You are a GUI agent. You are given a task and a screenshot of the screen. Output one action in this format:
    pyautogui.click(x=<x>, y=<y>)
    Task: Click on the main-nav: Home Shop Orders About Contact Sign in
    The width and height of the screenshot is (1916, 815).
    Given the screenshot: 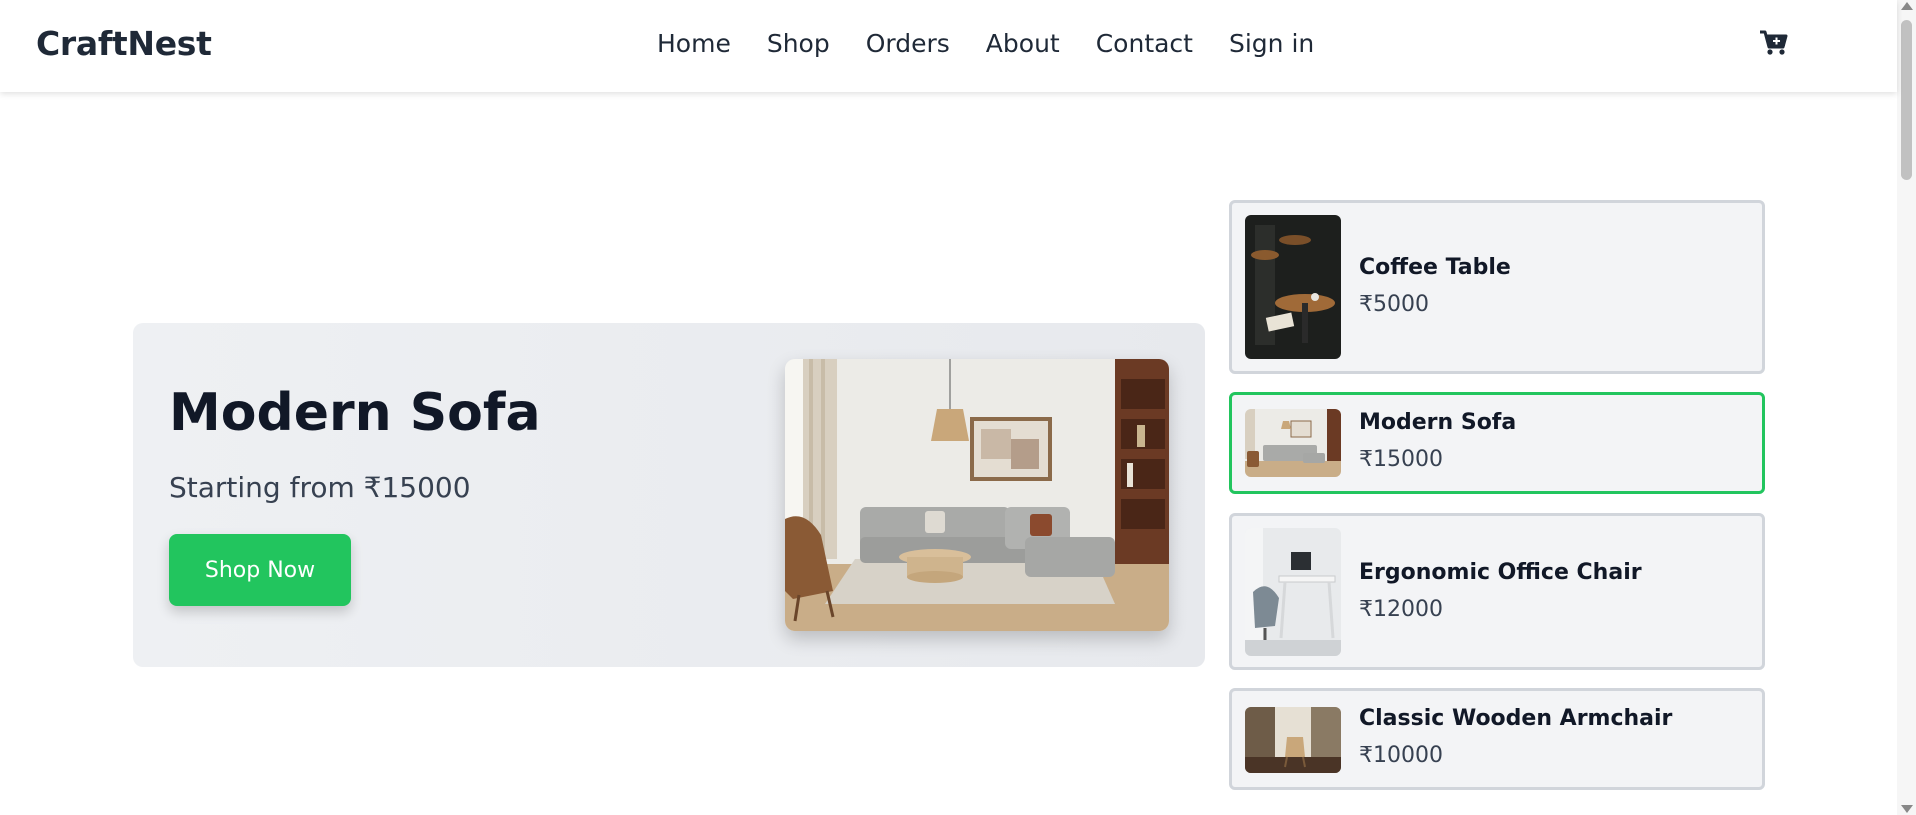 What is the action you would take?
    pyautogui.click(x=1003, y=44)
    